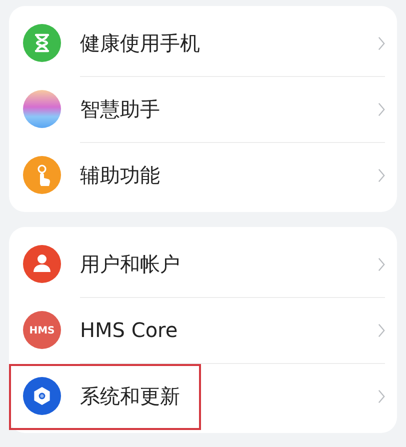 Image resolution: width=406 pixels, height=447 pixels. What do you see at coordinates (203, 264) in the screenshot?
I see `settings-item: 用户和帐户` at bounding box center [203, 264].